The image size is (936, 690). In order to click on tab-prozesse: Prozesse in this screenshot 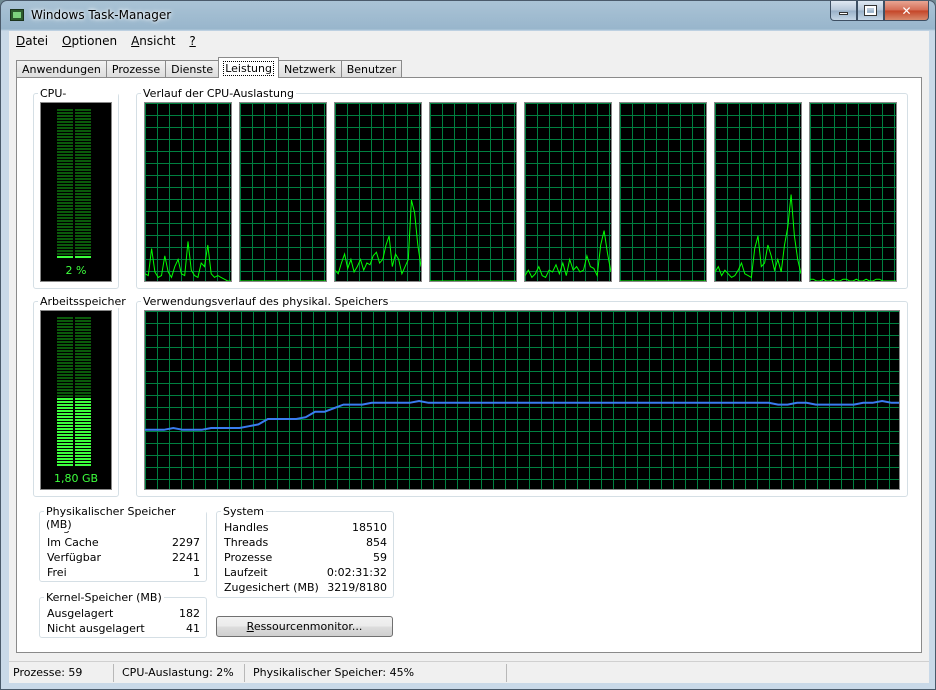, I will do `click(136, 69)`.